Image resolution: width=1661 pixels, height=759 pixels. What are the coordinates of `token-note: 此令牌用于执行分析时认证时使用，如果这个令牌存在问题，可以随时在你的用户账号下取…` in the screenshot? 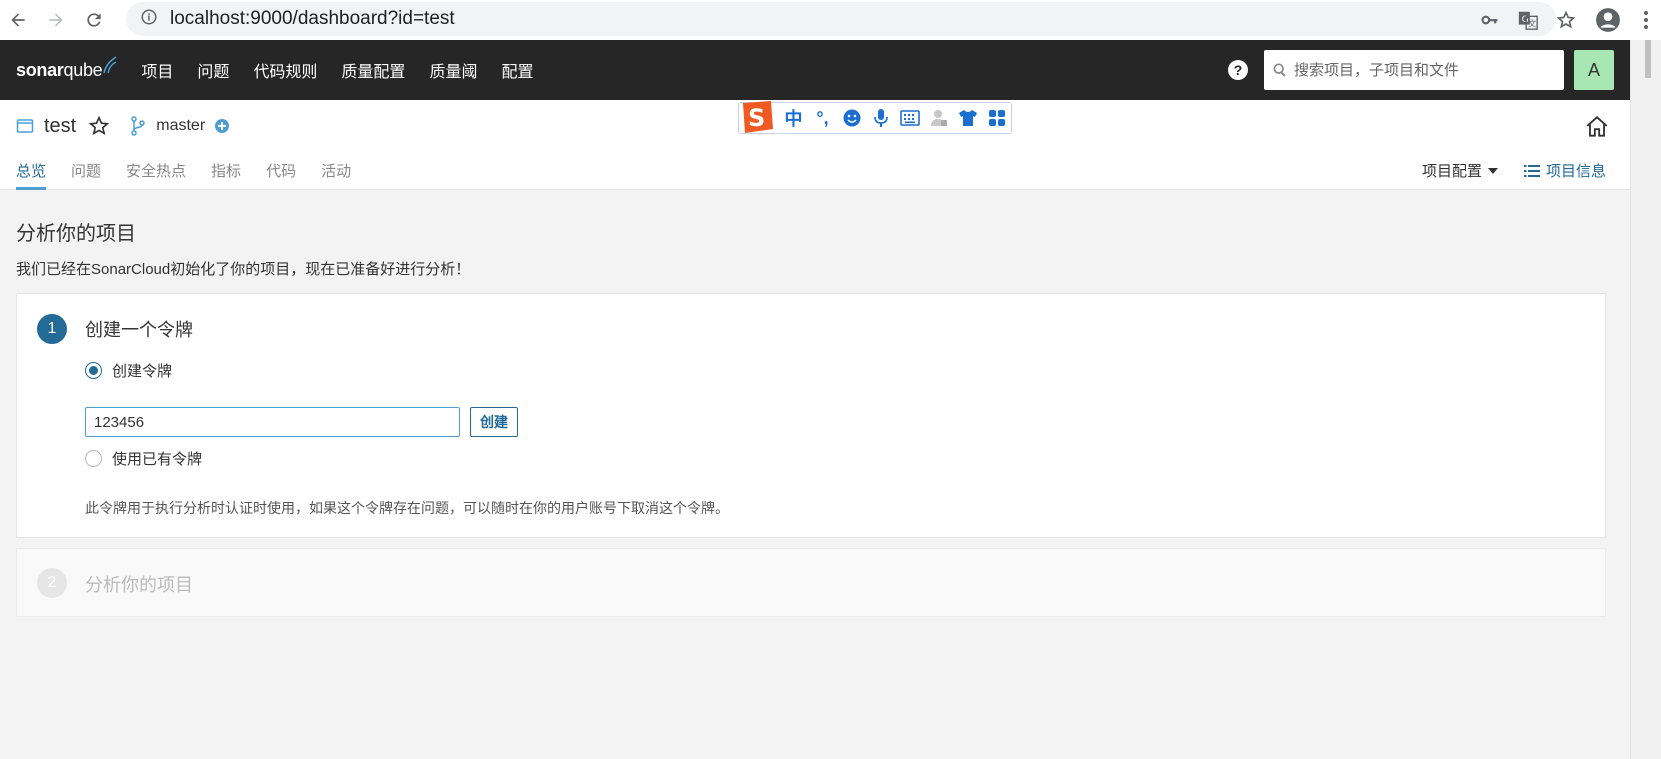 It's located at (407, 508).